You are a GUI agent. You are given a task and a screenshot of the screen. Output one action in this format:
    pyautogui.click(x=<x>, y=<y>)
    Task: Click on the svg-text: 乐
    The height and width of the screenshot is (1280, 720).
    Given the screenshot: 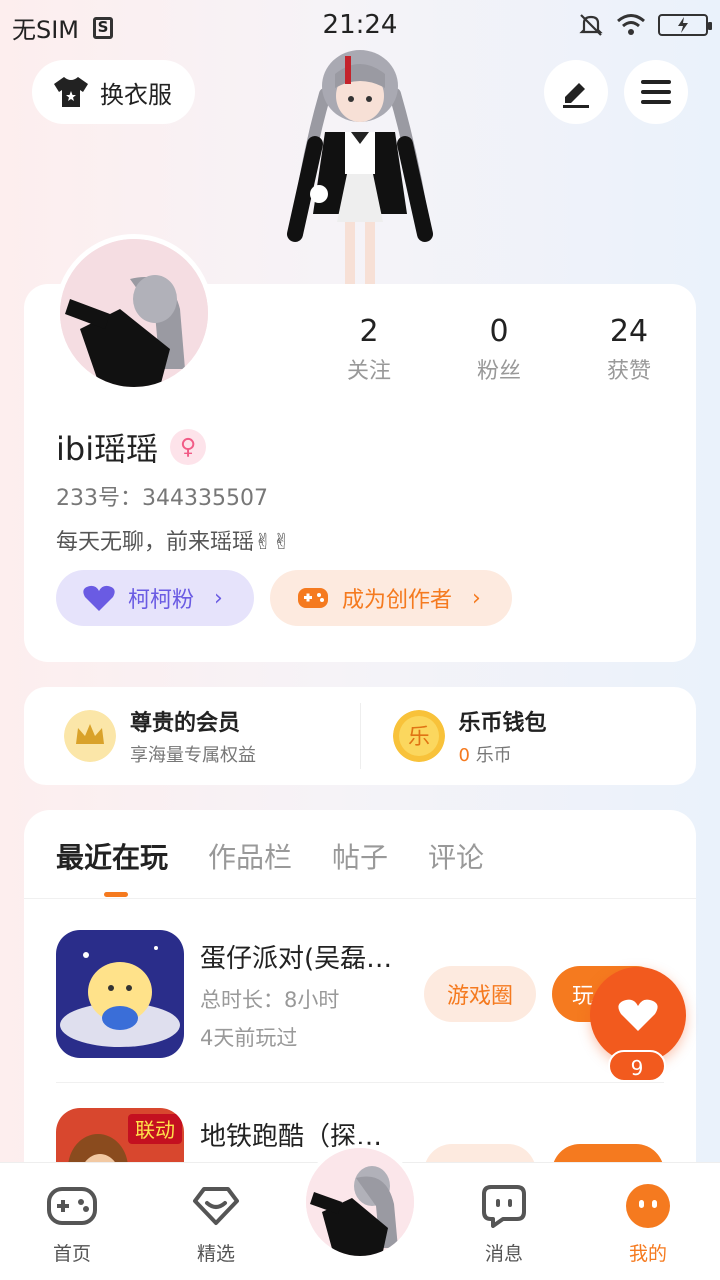 What is the action you would take?
    pyautogui.click(x=418, y=737)
    